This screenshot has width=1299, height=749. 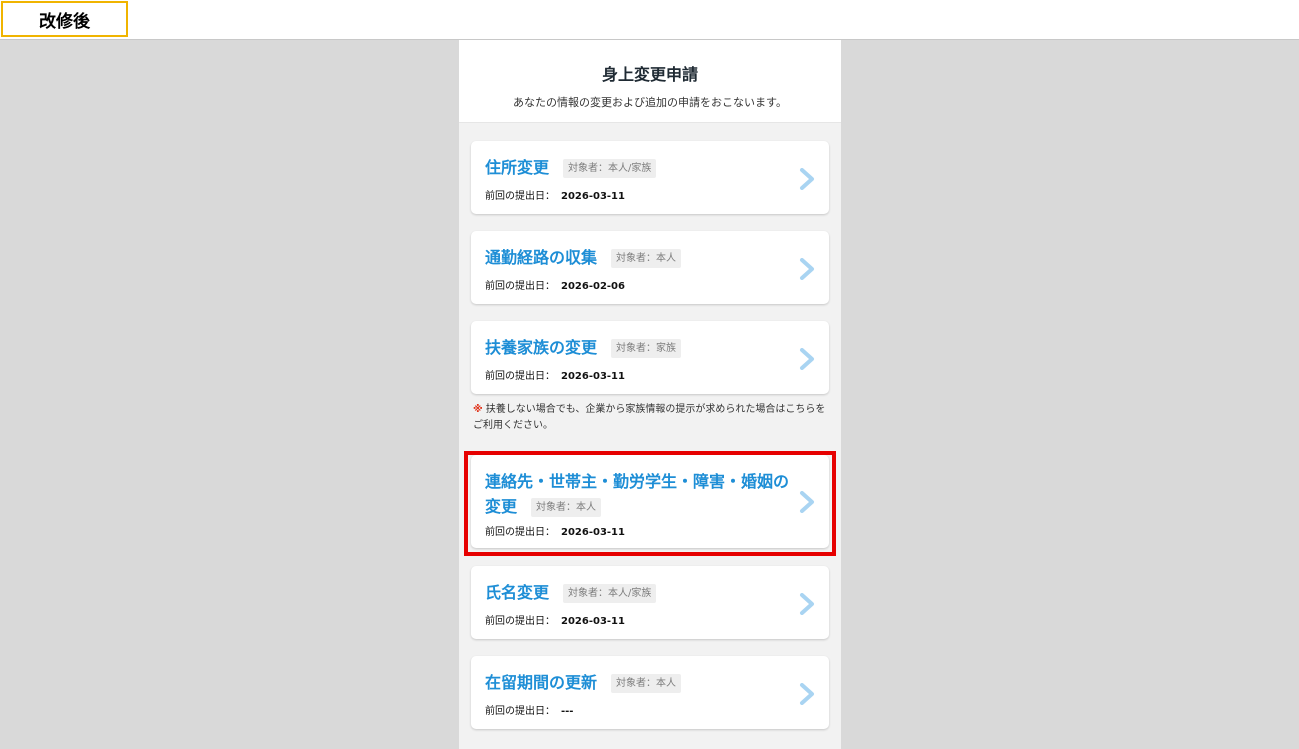 I want to click on highlight-frame, so click(x=650, y=503).